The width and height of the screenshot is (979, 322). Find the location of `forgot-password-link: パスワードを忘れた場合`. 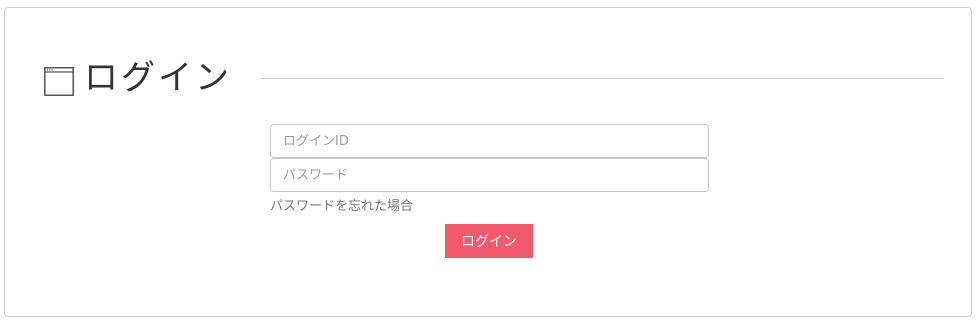

forgot-password-link: パスワードを忘れた場合 is located at coordinates (341, 204).